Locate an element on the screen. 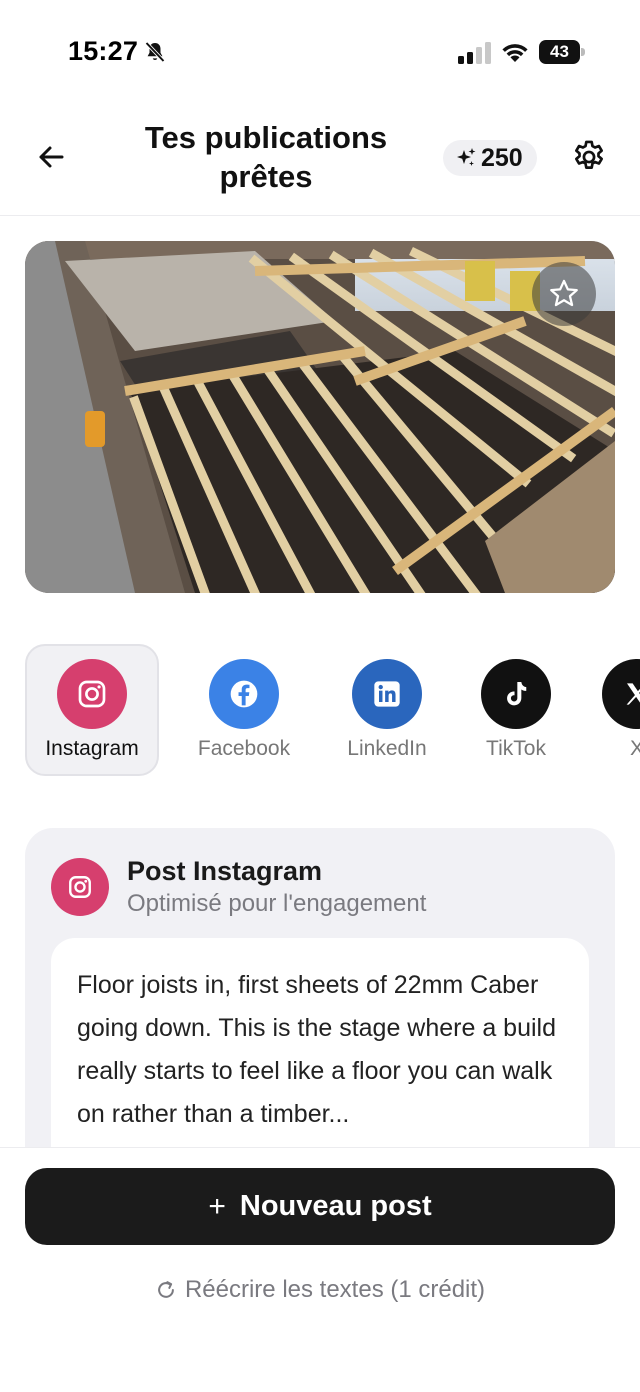 The height and width of the screenshot is (1392, 640). back-button is located at coordinates (51, 157).